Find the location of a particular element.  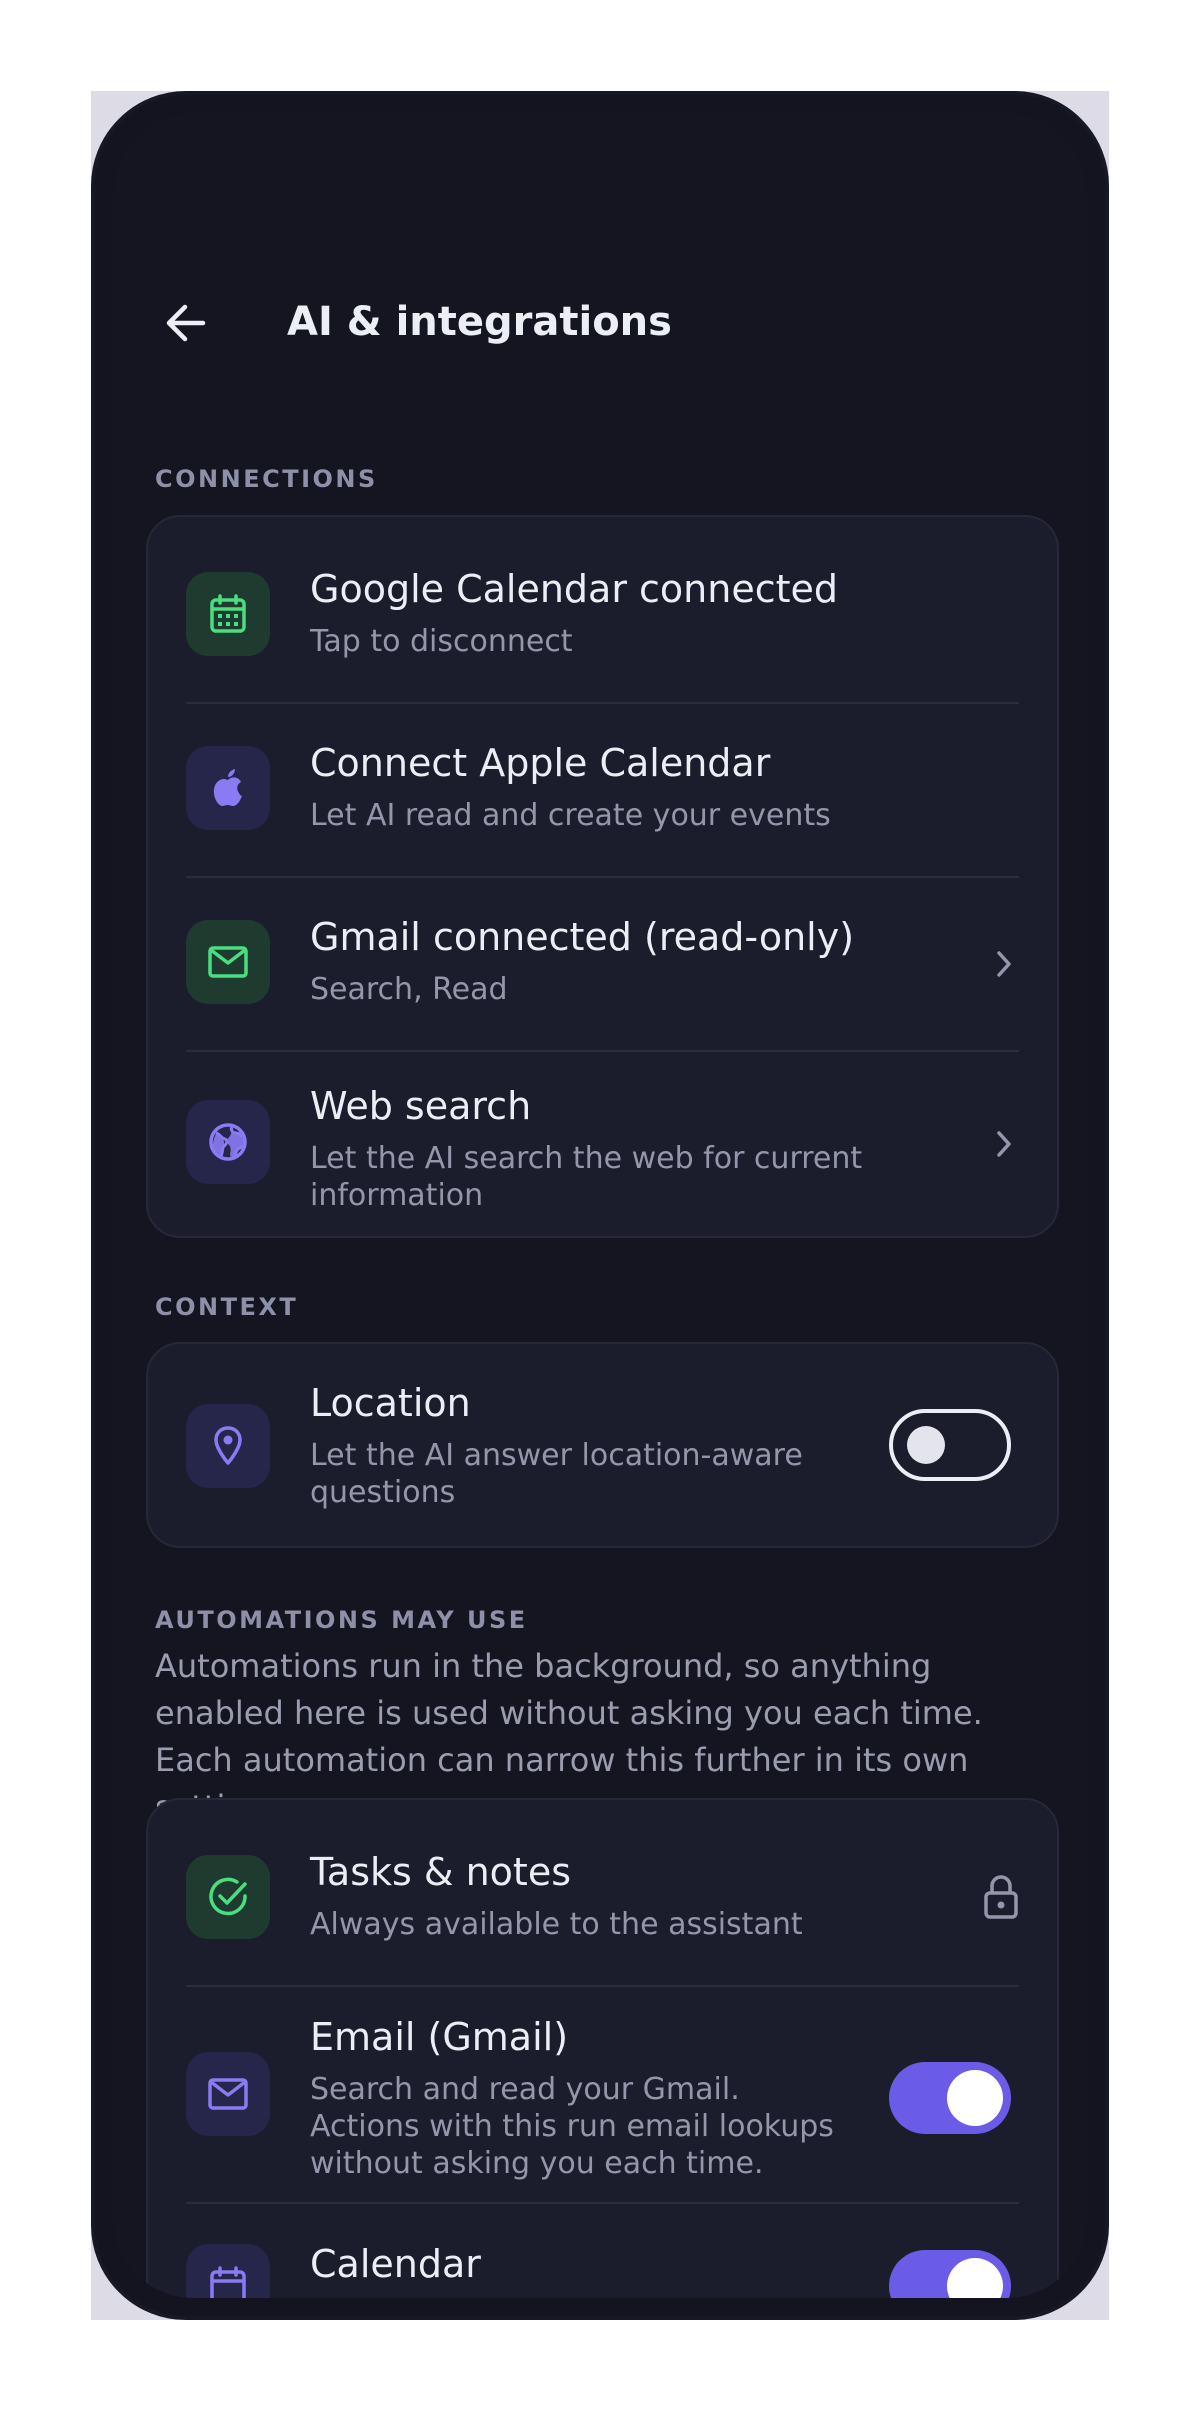

globe-icon is located at coordinates (228, 1142).